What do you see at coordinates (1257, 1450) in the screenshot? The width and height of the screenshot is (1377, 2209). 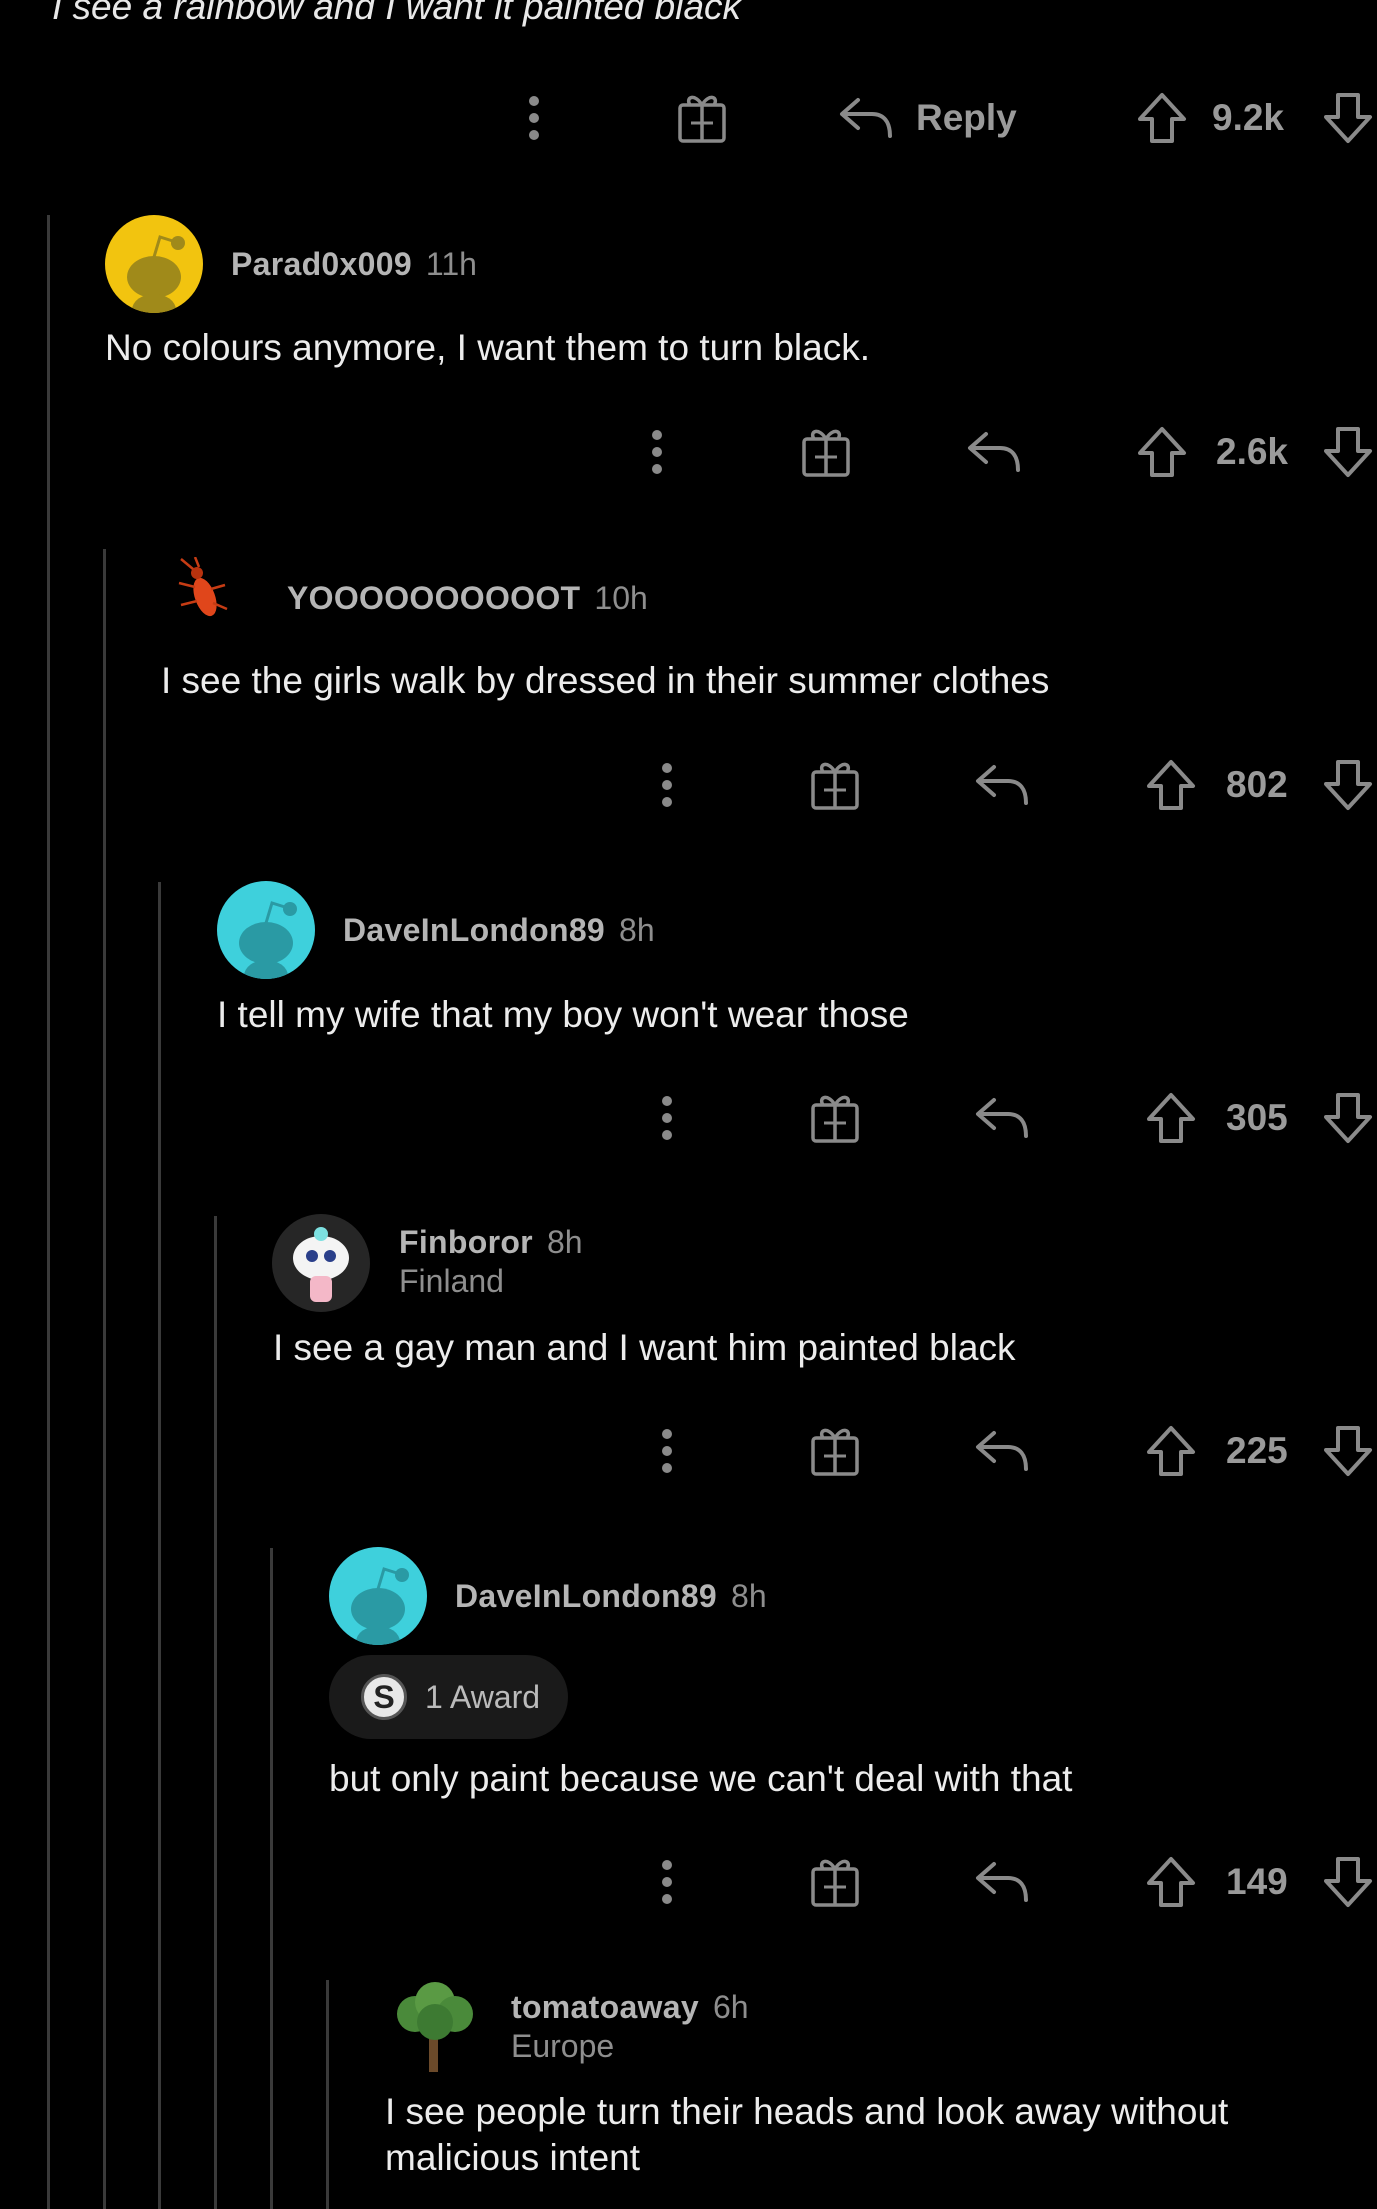 I see `score: 225` at bounding box center [1257, 1450].